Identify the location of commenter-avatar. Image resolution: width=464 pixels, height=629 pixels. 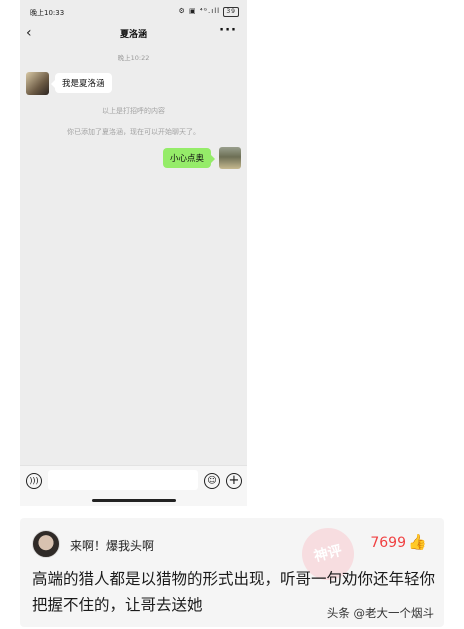
(46, 544).